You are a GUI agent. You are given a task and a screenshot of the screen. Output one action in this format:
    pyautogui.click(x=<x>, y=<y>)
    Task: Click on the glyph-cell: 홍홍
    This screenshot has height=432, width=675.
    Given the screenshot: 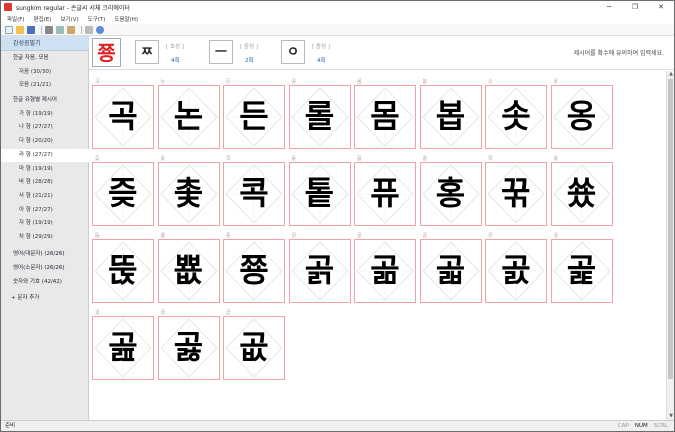 What is the action you would take?
    pyautogui.click(x=450, y=191)
    